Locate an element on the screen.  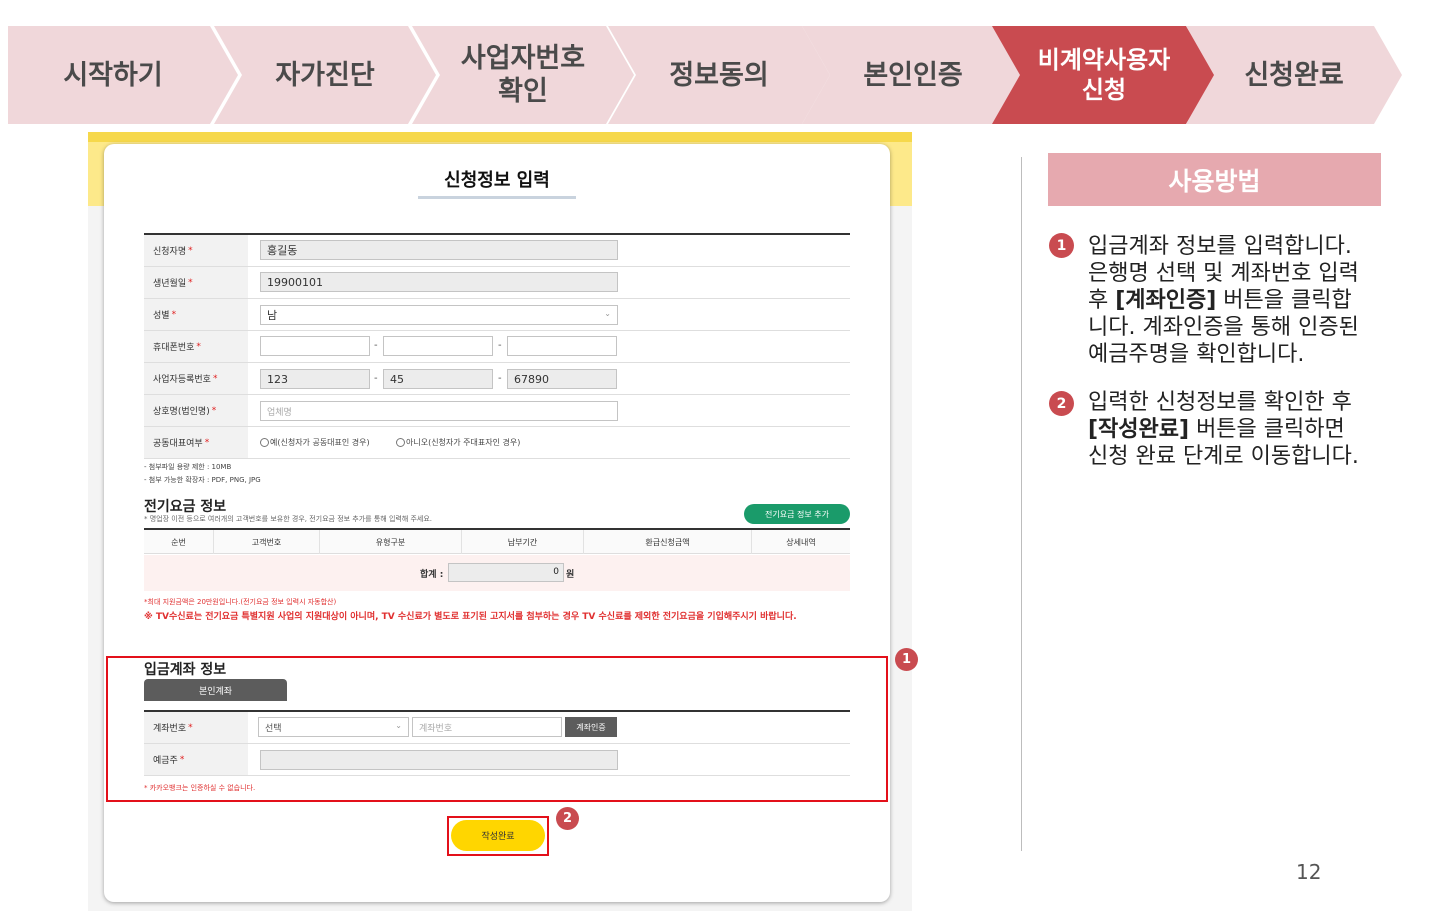
step-label: 신청완료 is located at coordinates (1294, 75).